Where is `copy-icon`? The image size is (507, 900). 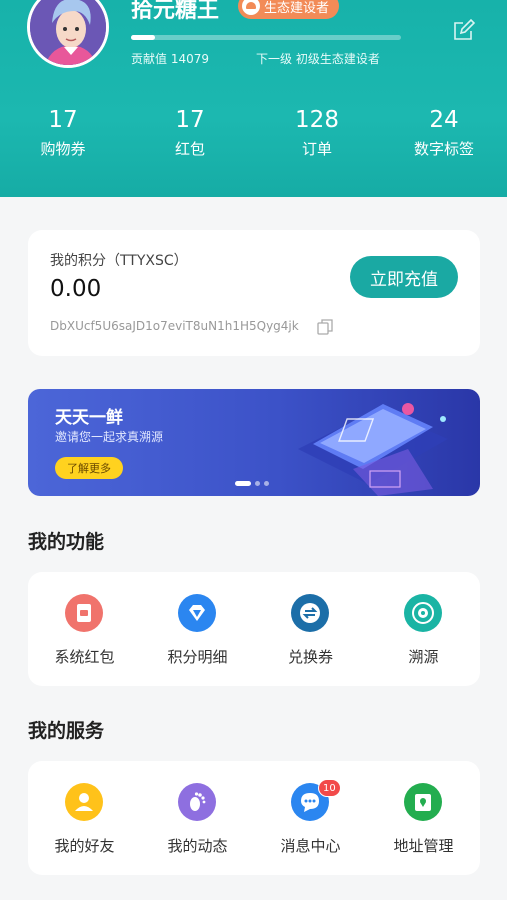 copy-icon is located at coordinates (325, 327).